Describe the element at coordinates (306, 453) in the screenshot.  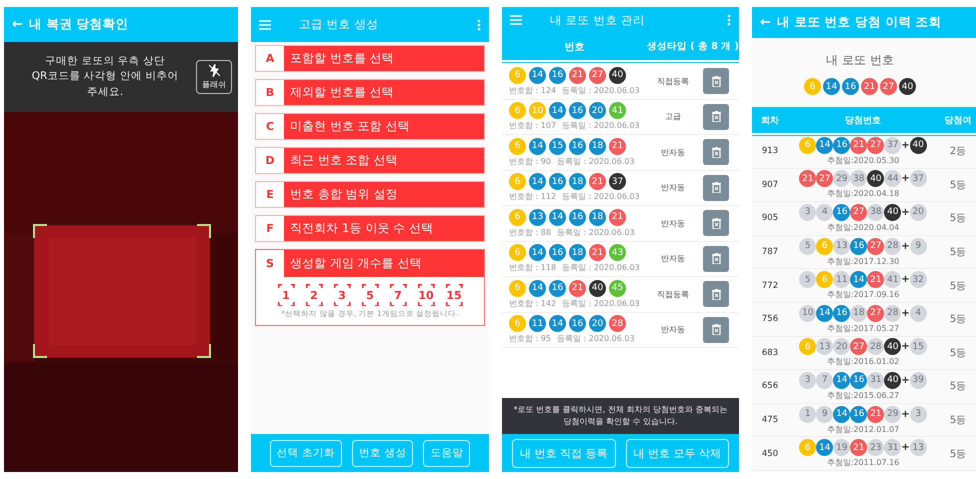
I see `action-button: 선택 초기화` at that location.